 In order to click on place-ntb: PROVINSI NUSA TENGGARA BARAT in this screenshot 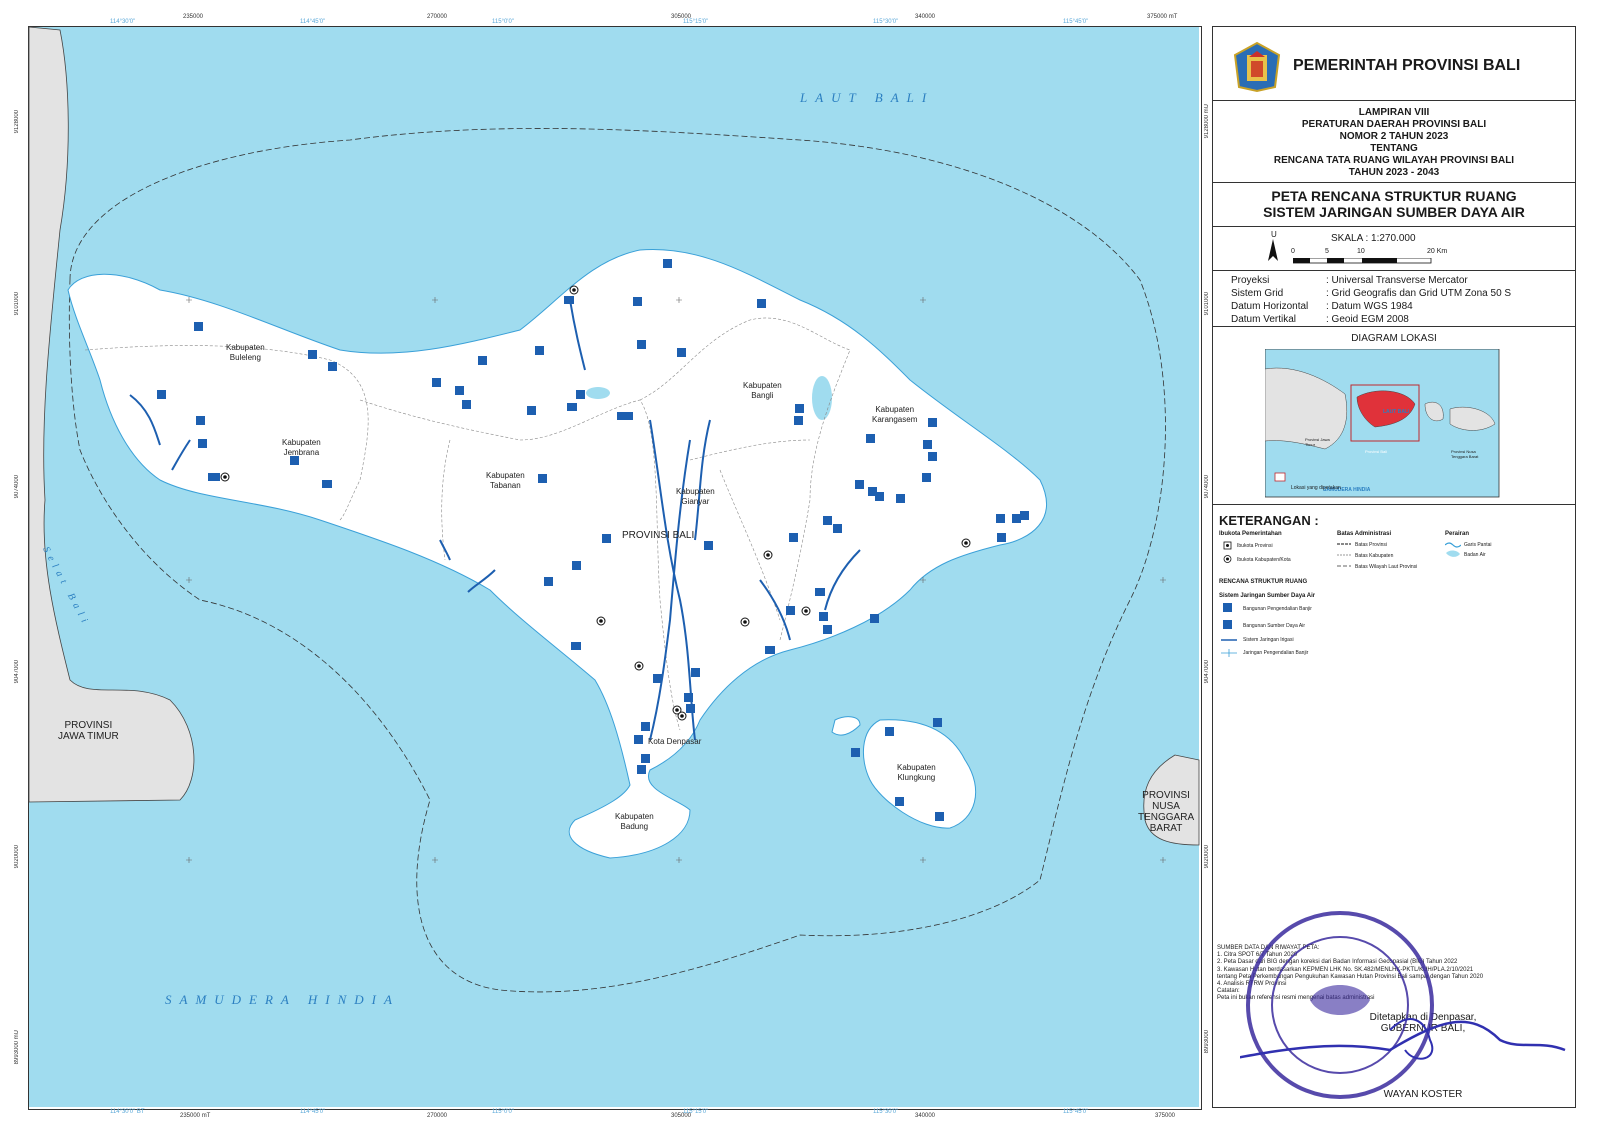, I will do `click(1166, 812)`.